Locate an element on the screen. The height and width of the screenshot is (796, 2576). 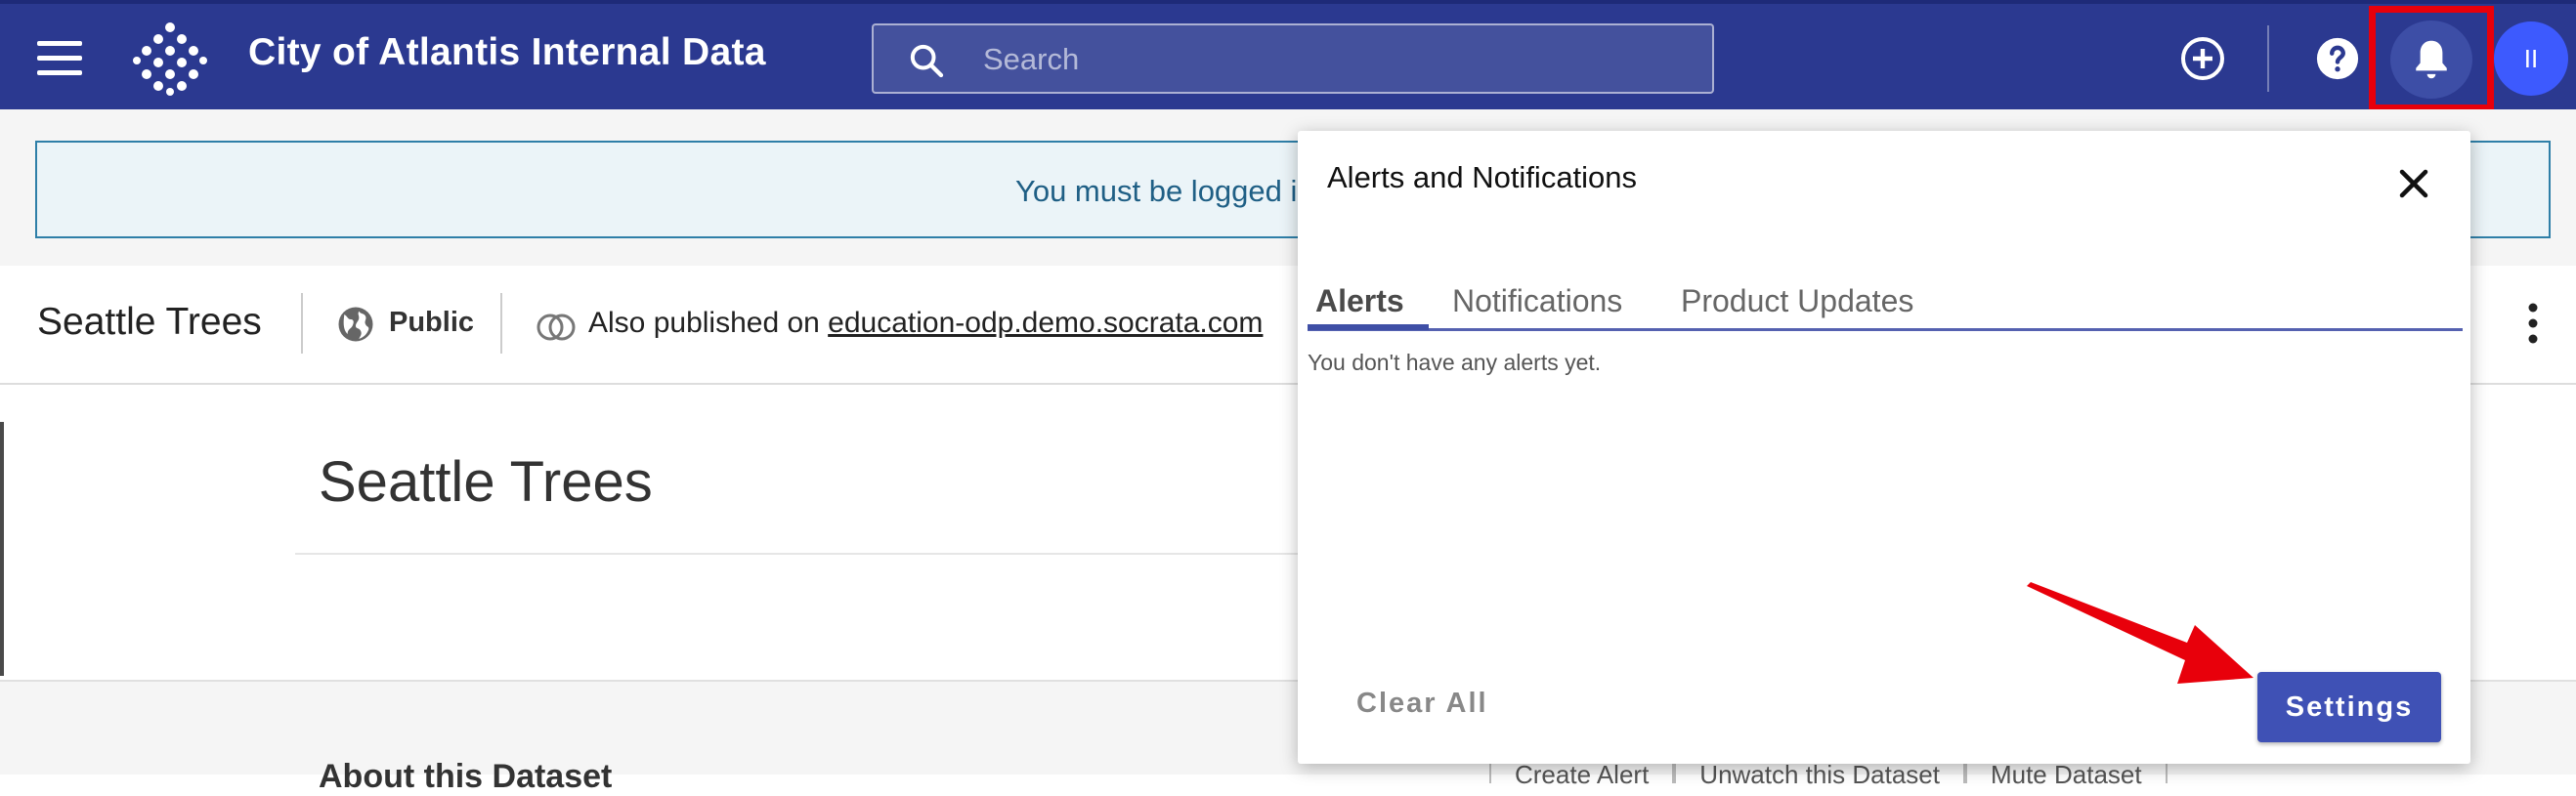
tab-alerts: Alerts is located at coordinates (1359, 301).